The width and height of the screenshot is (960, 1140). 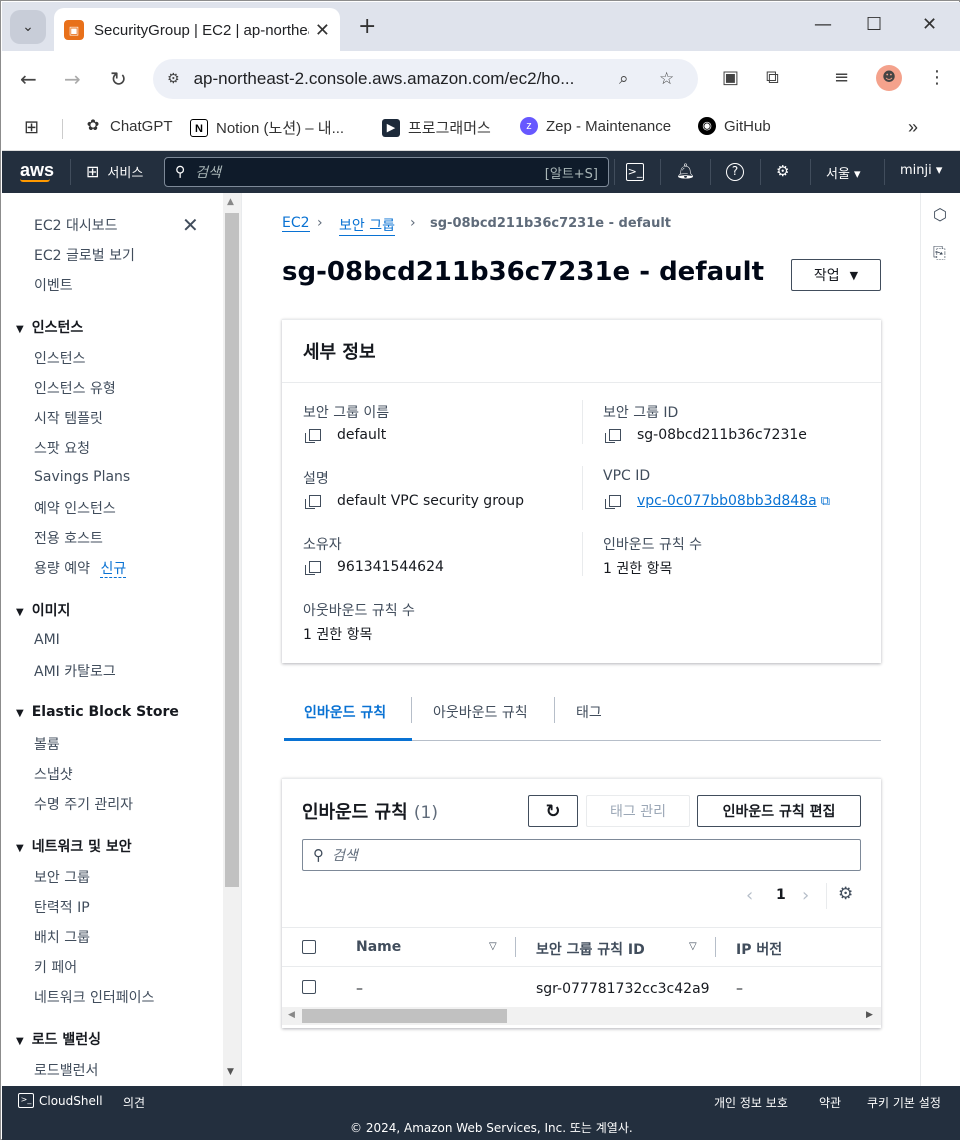 What do you see at coordinates (62, 907) in the screenshot?
I see `sidebar-item-elastic-ip: 탄력적 IP` at bounding box center [62, 907].